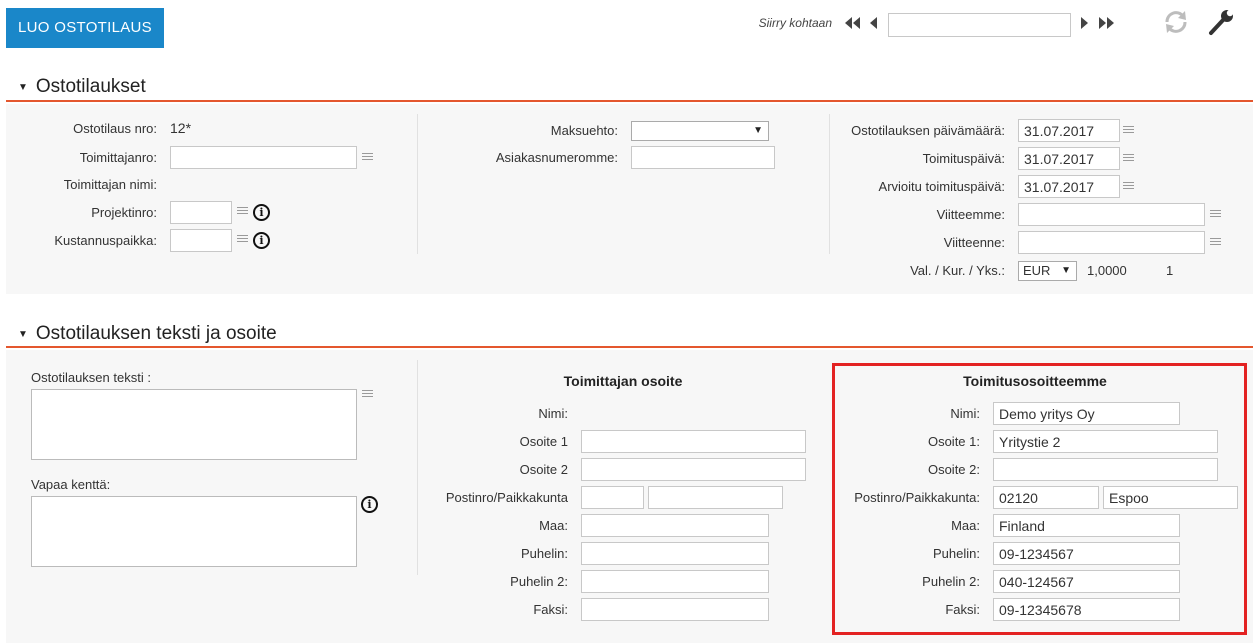 This screenshot has height=643, width=1253. Describe the element at coordinates (556, 157) in the screenshot. I see `customer-no-label: Asiakasnumeromme:` at that location.